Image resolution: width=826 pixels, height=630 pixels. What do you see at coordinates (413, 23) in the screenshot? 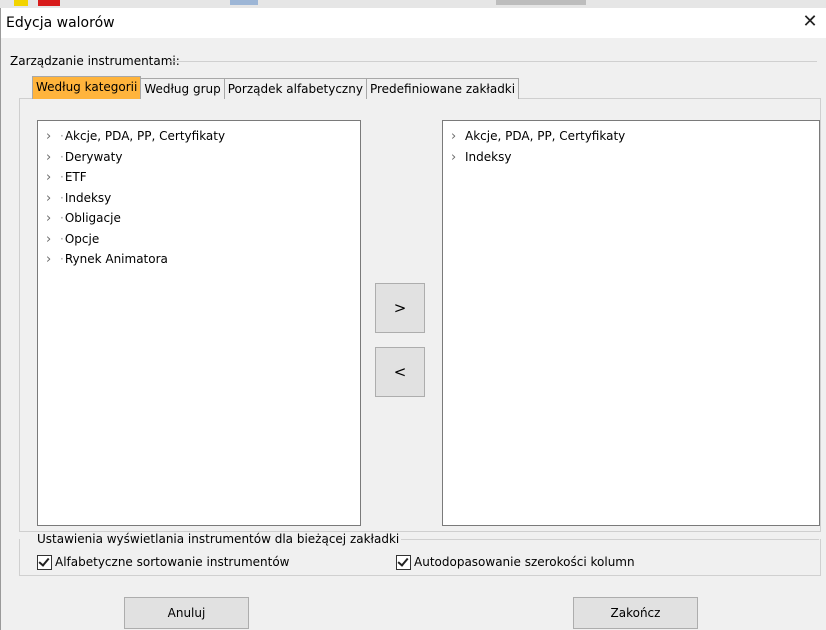
I see `title-bar: Edycja walorów ✕` at bounding box center [413, 23].